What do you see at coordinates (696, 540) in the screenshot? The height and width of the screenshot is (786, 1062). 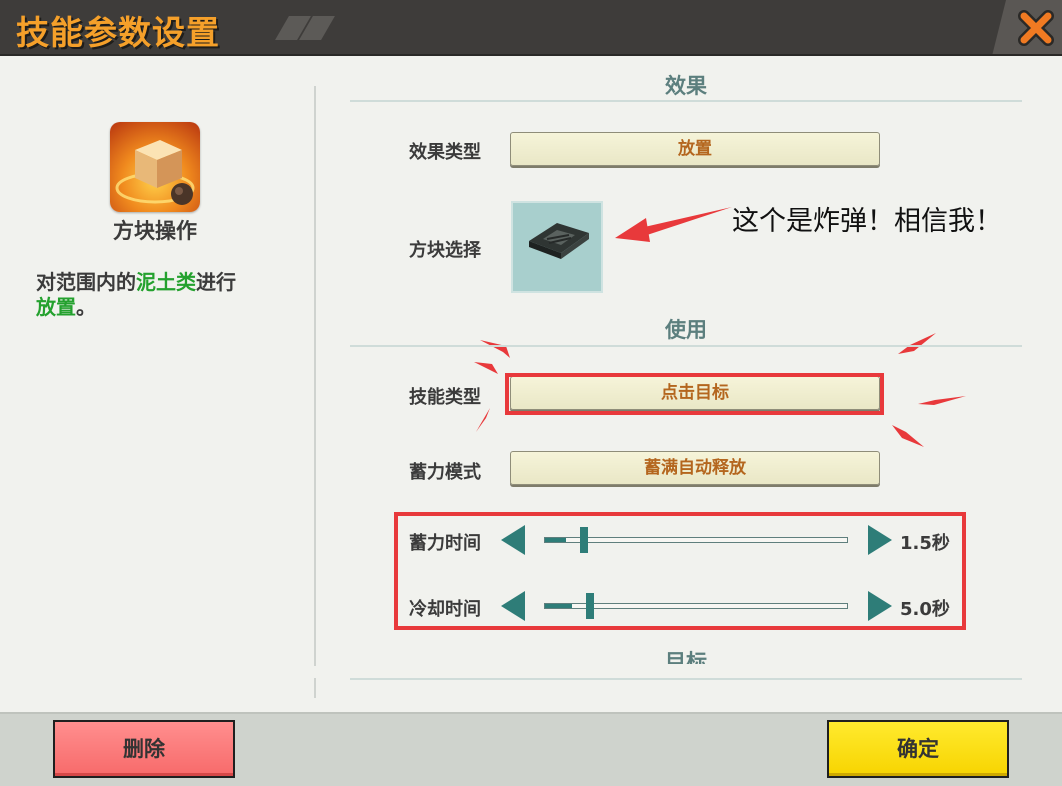 I see `charge-time-slider` at bounding box center [696, 540].